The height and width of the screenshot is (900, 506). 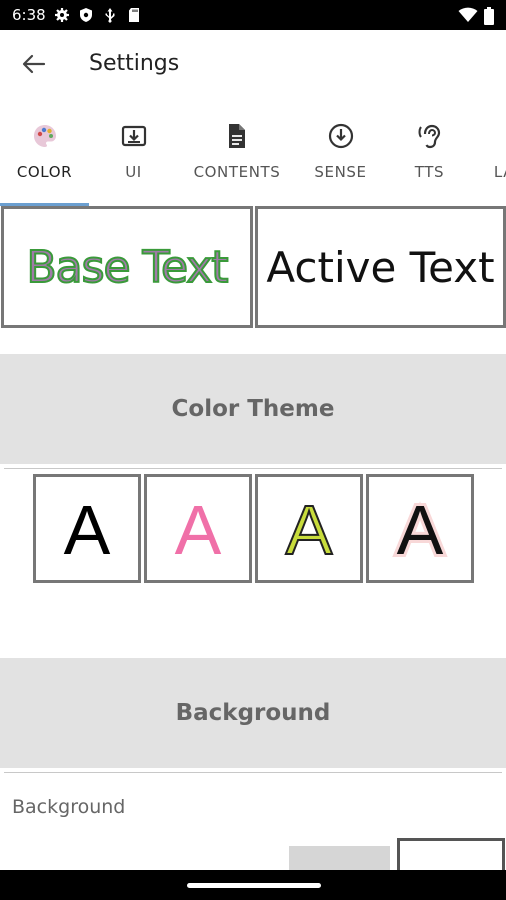 What do you see at coordinates (133, 159) in the screenshot?
I see `tab-ui: UI` at bounding box center [133, 159].